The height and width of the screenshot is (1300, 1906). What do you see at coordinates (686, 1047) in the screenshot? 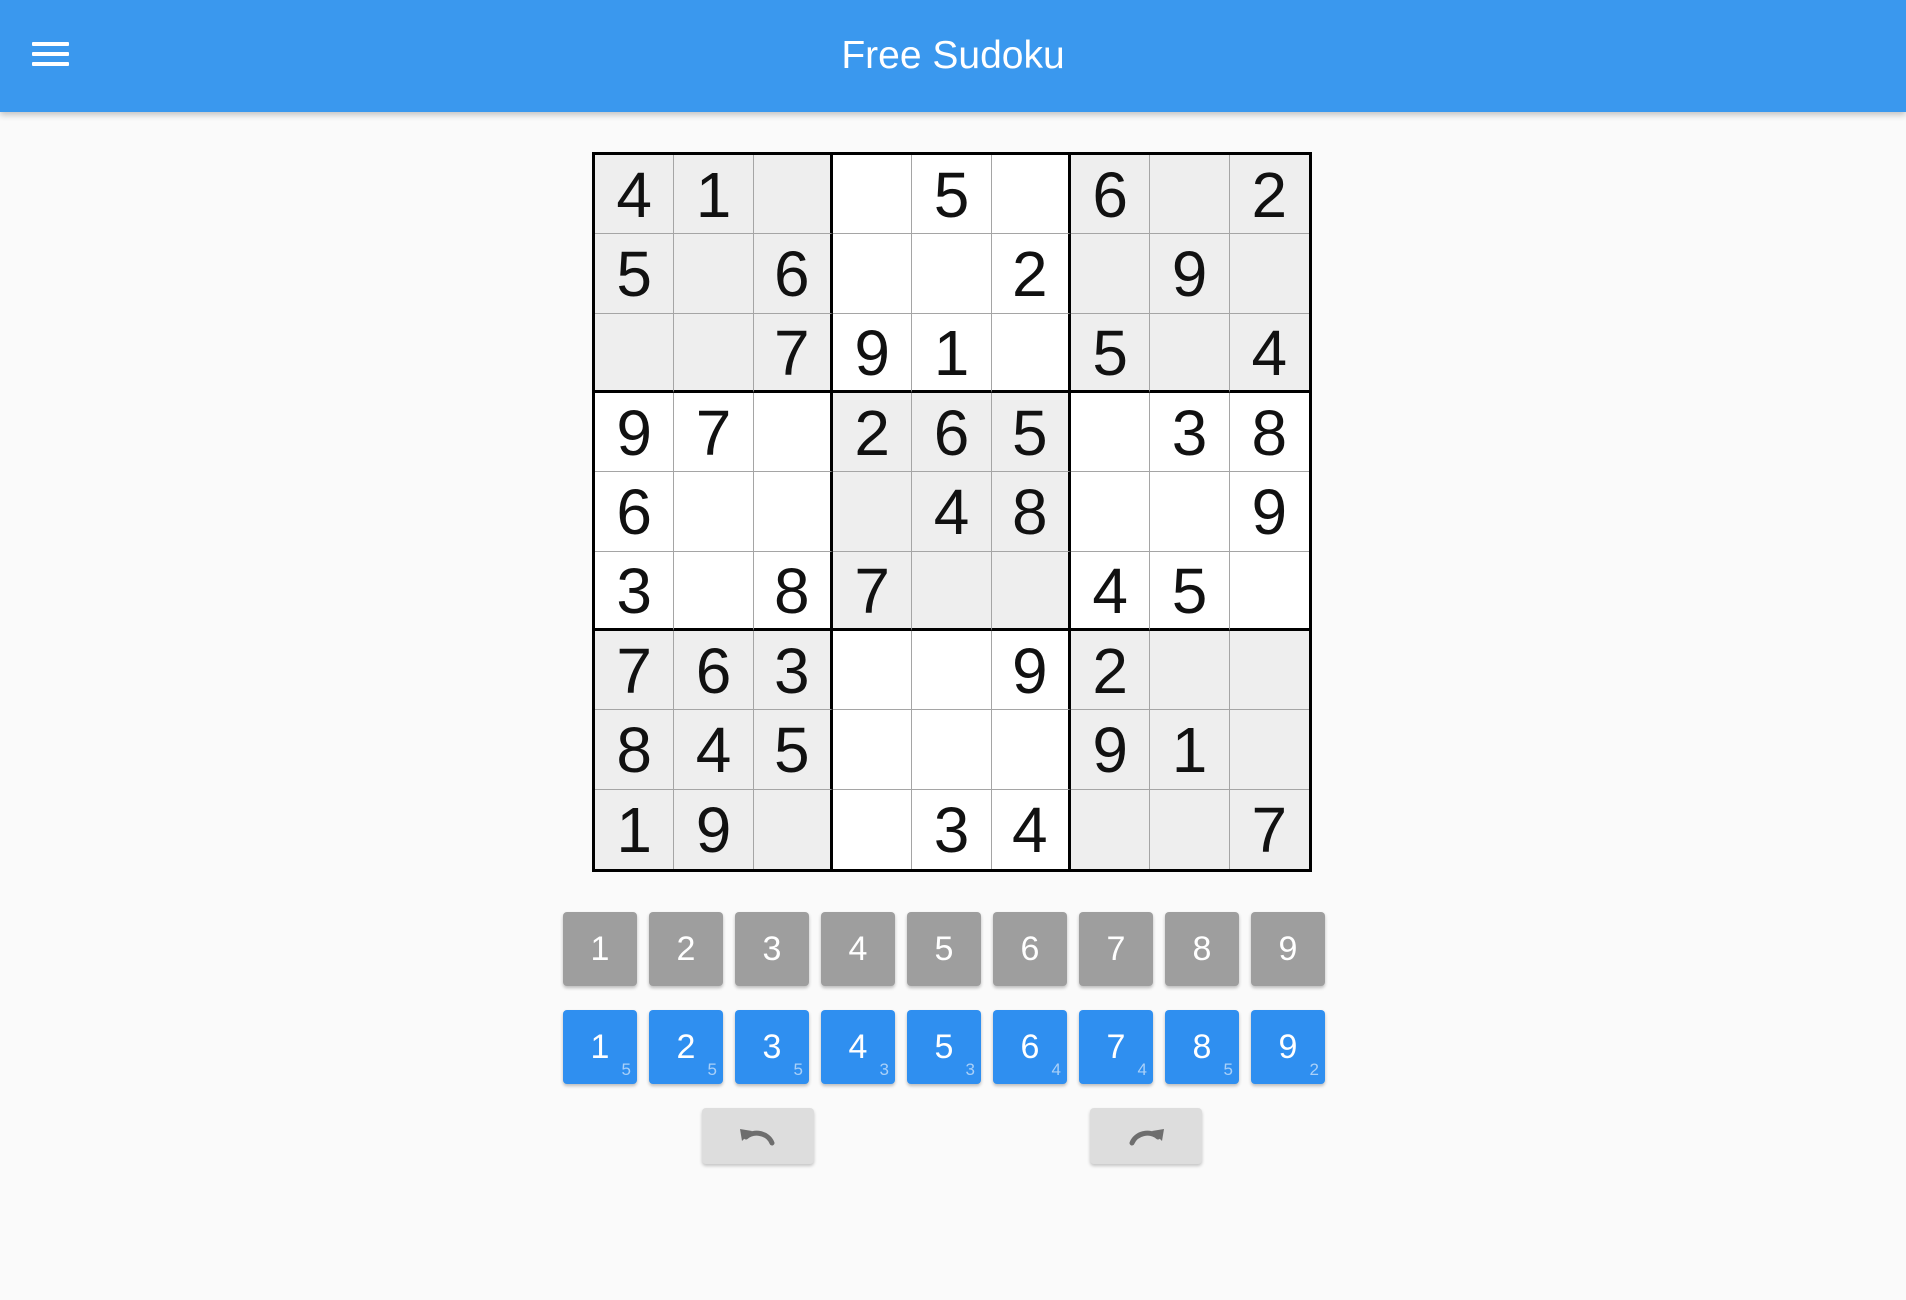
I see `number-button-2: 25` at bounding box center [686, 1047].